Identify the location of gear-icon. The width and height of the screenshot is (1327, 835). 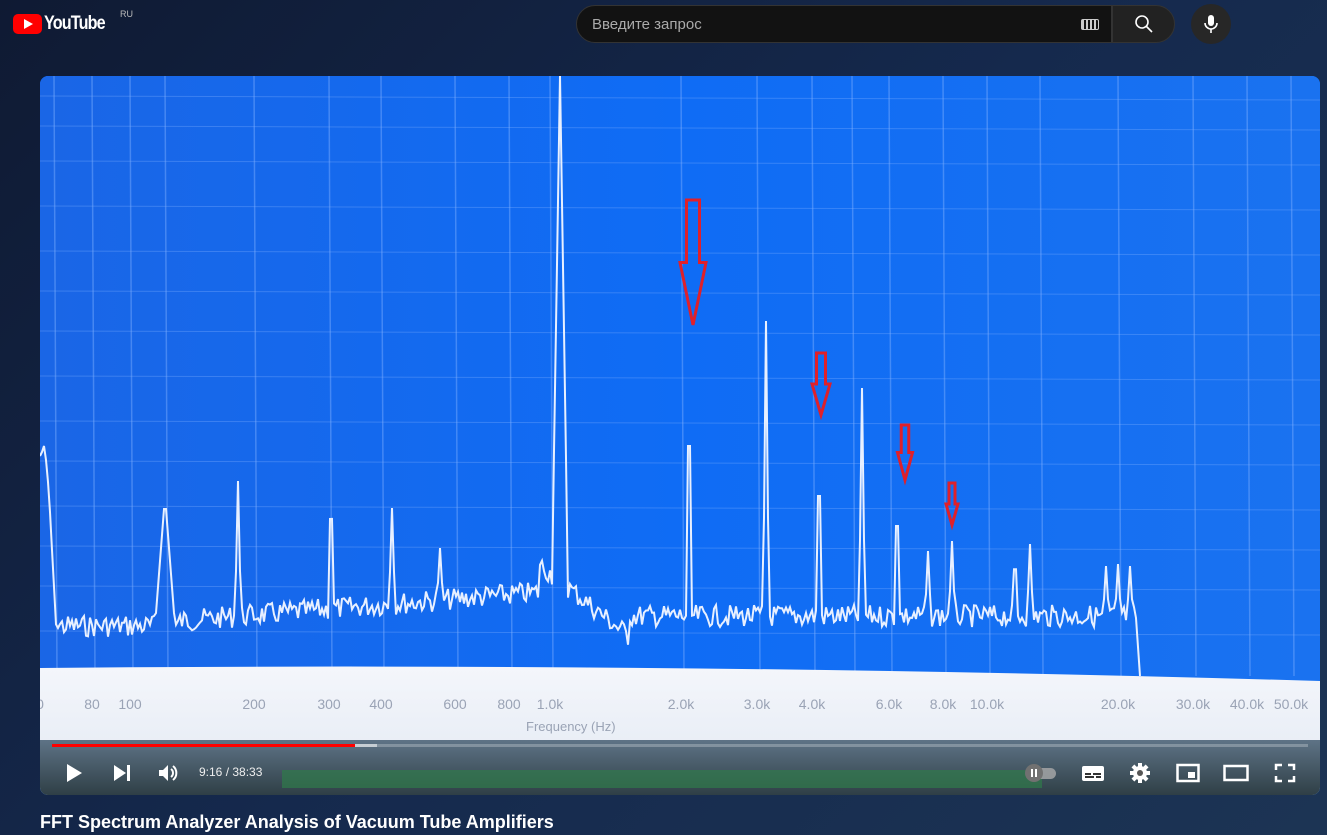
(1140, 773).